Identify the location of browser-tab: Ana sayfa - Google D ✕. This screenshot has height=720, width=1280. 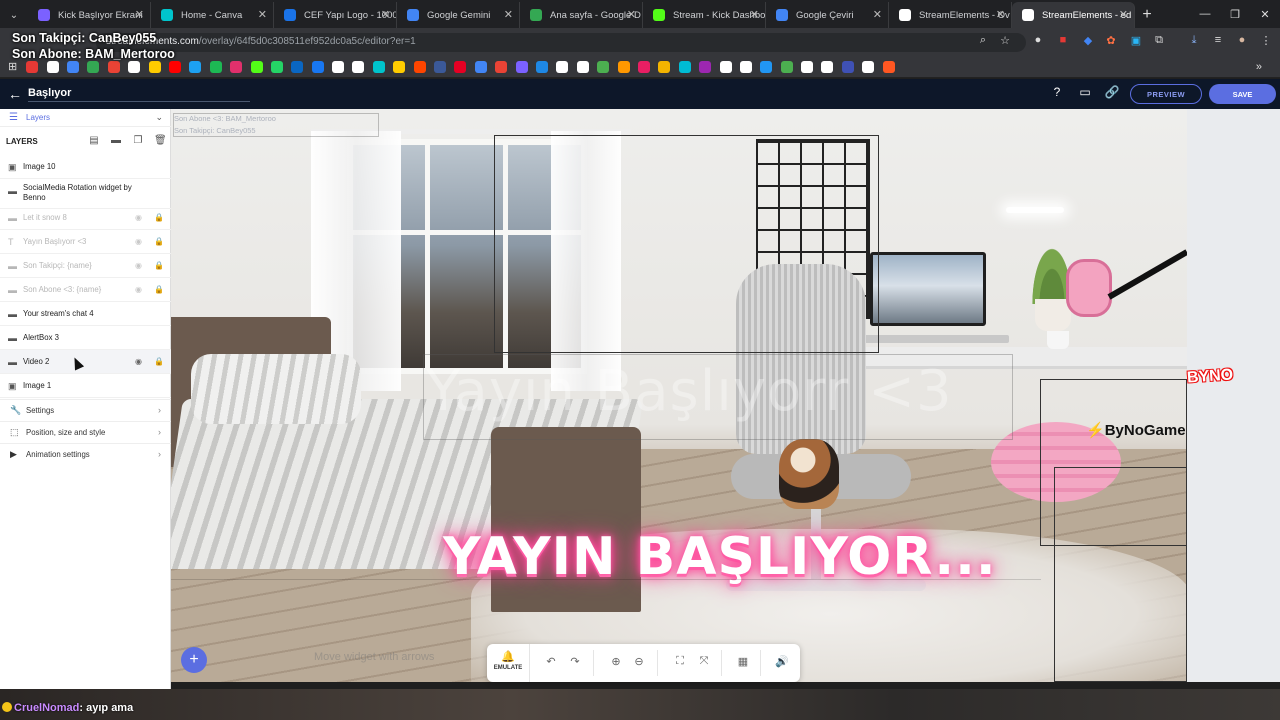
(581, 15).